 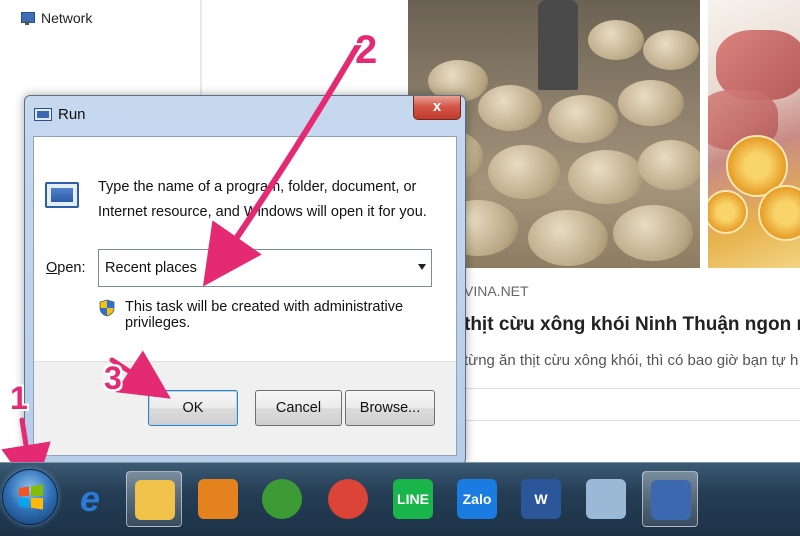 I want to click on line-icon: LINE, so click(x=413, y=499).